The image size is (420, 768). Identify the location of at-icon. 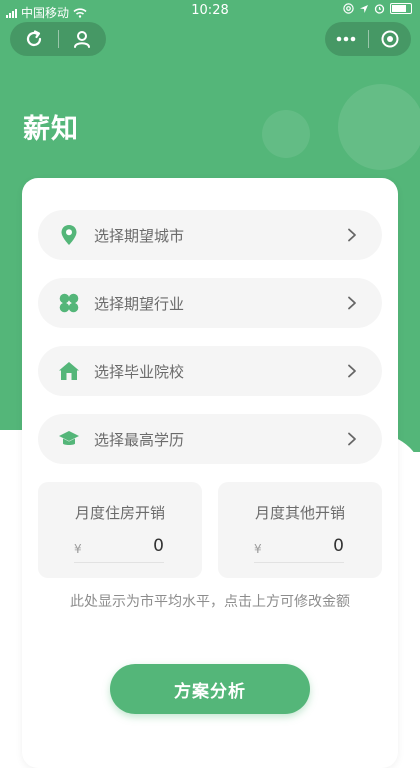
(348, 8).